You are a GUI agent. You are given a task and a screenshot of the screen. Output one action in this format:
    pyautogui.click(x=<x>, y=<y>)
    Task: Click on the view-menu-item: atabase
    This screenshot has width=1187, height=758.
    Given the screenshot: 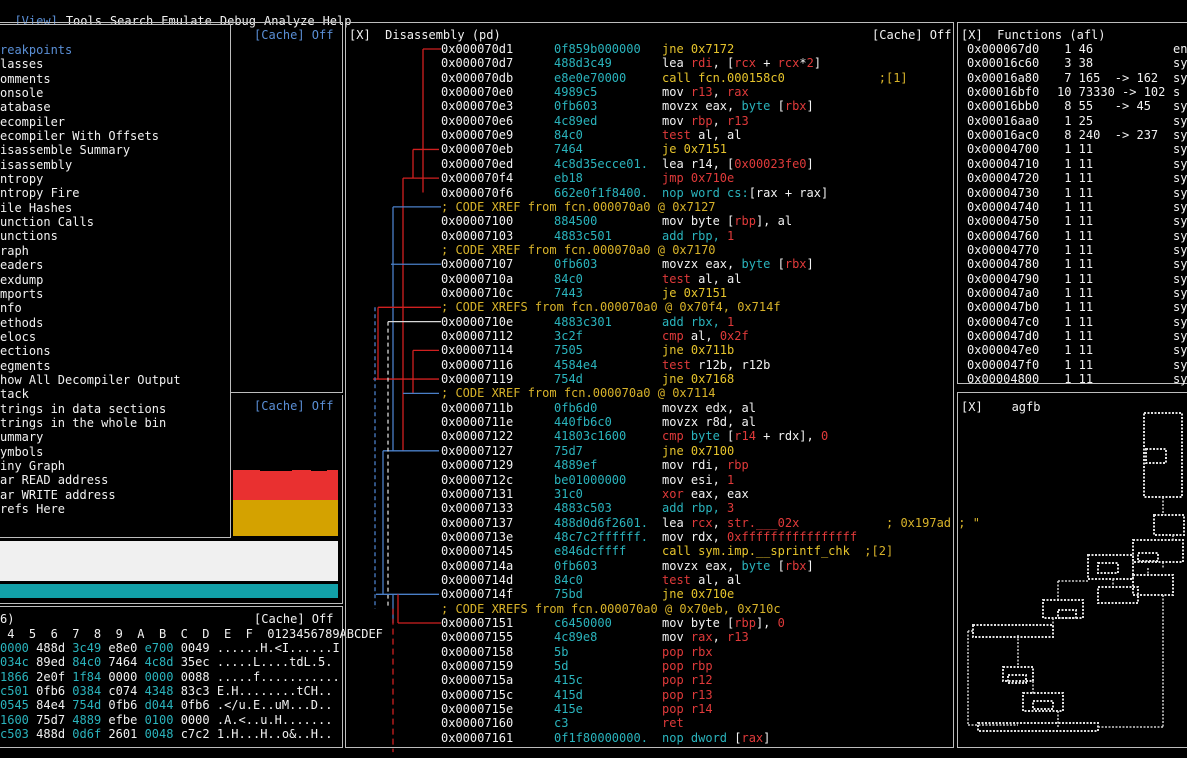 What is the action you would take?
    pyautogui.click(x=115, y=107)
    